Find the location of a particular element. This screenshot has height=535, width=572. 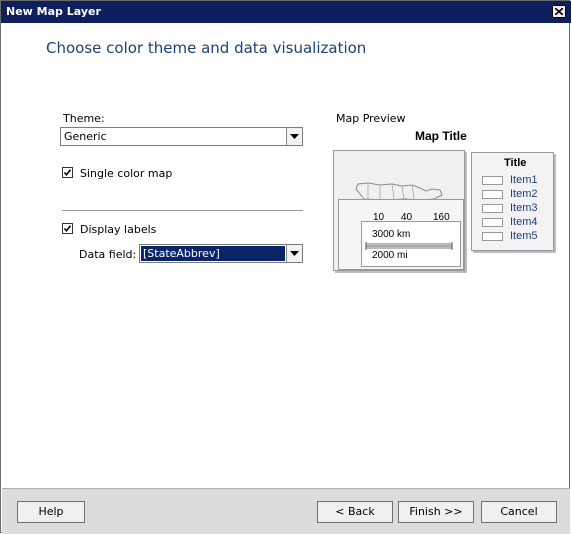

legend-item-label: Item3 is located at coordinates (524, 208).